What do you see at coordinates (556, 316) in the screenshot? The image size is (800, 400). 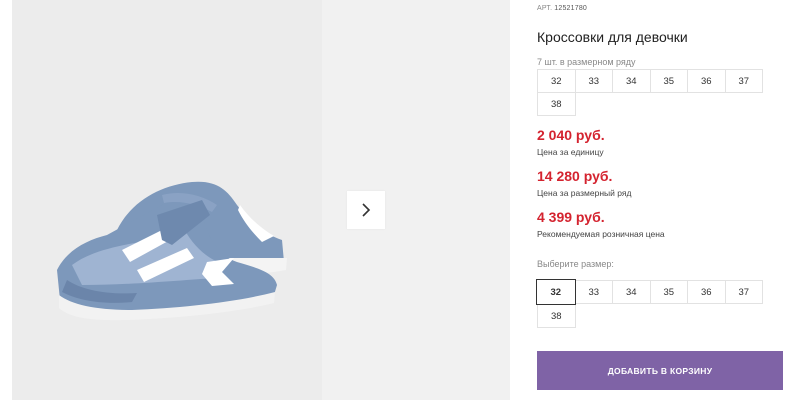 I see `size-option: 38` at bounding box center [556, 316].